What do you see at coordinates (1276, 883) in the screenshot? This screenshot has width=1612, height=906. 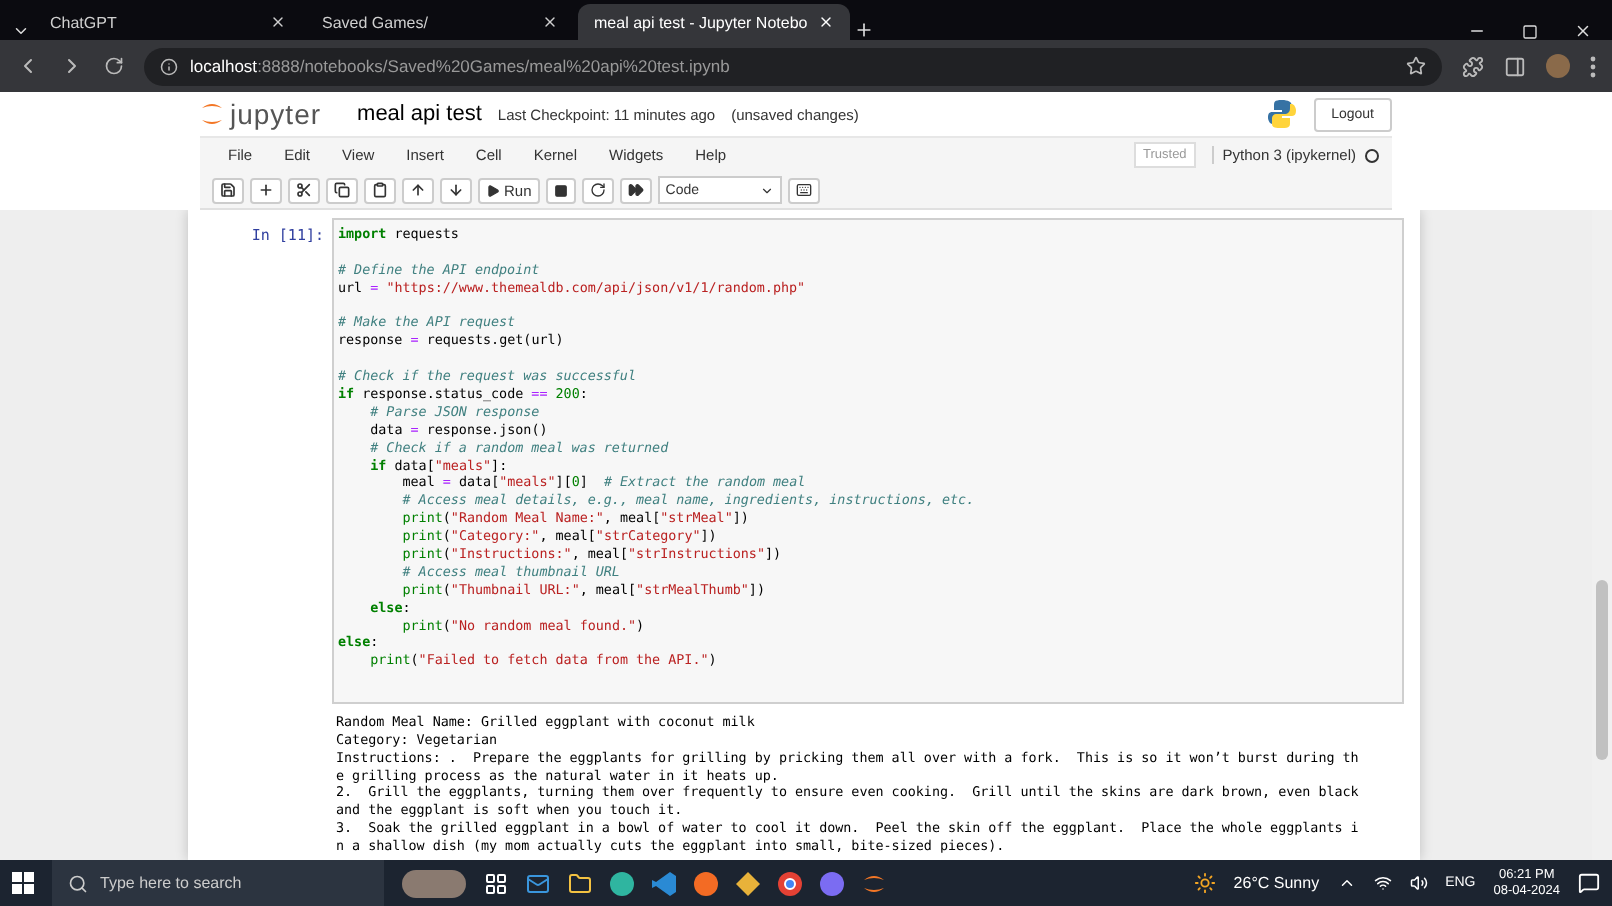 I see `weather-text: 26°C Sunny` at bounding box center [1276, 883].